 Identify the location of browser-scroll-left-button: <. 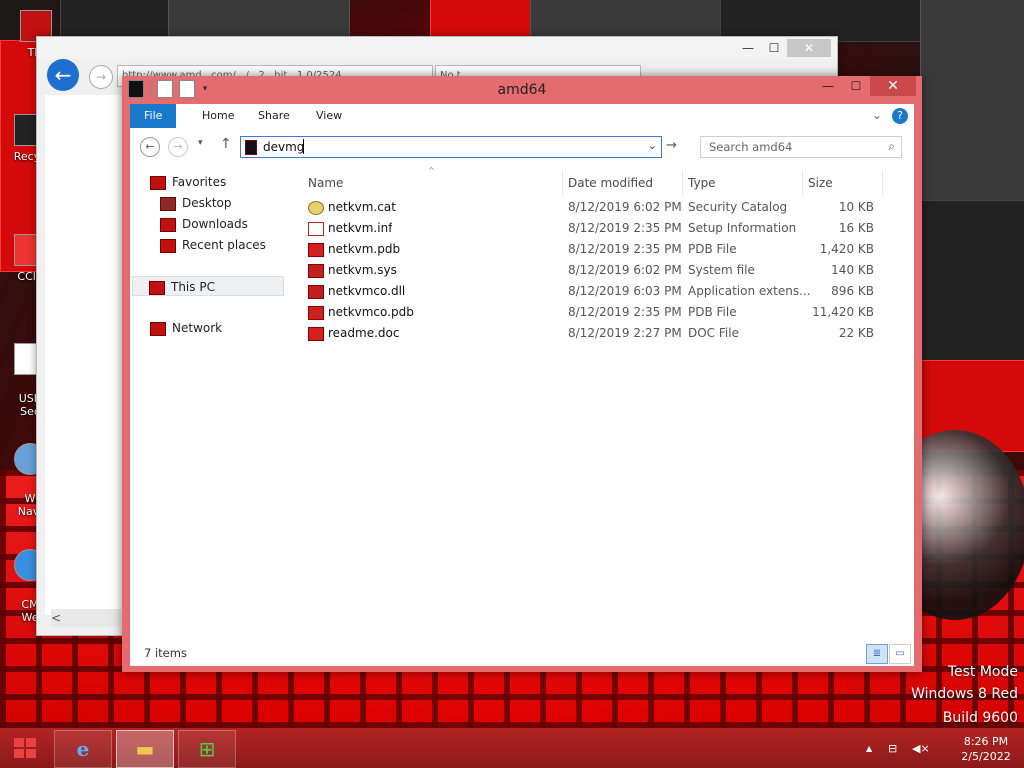
(86, 618).